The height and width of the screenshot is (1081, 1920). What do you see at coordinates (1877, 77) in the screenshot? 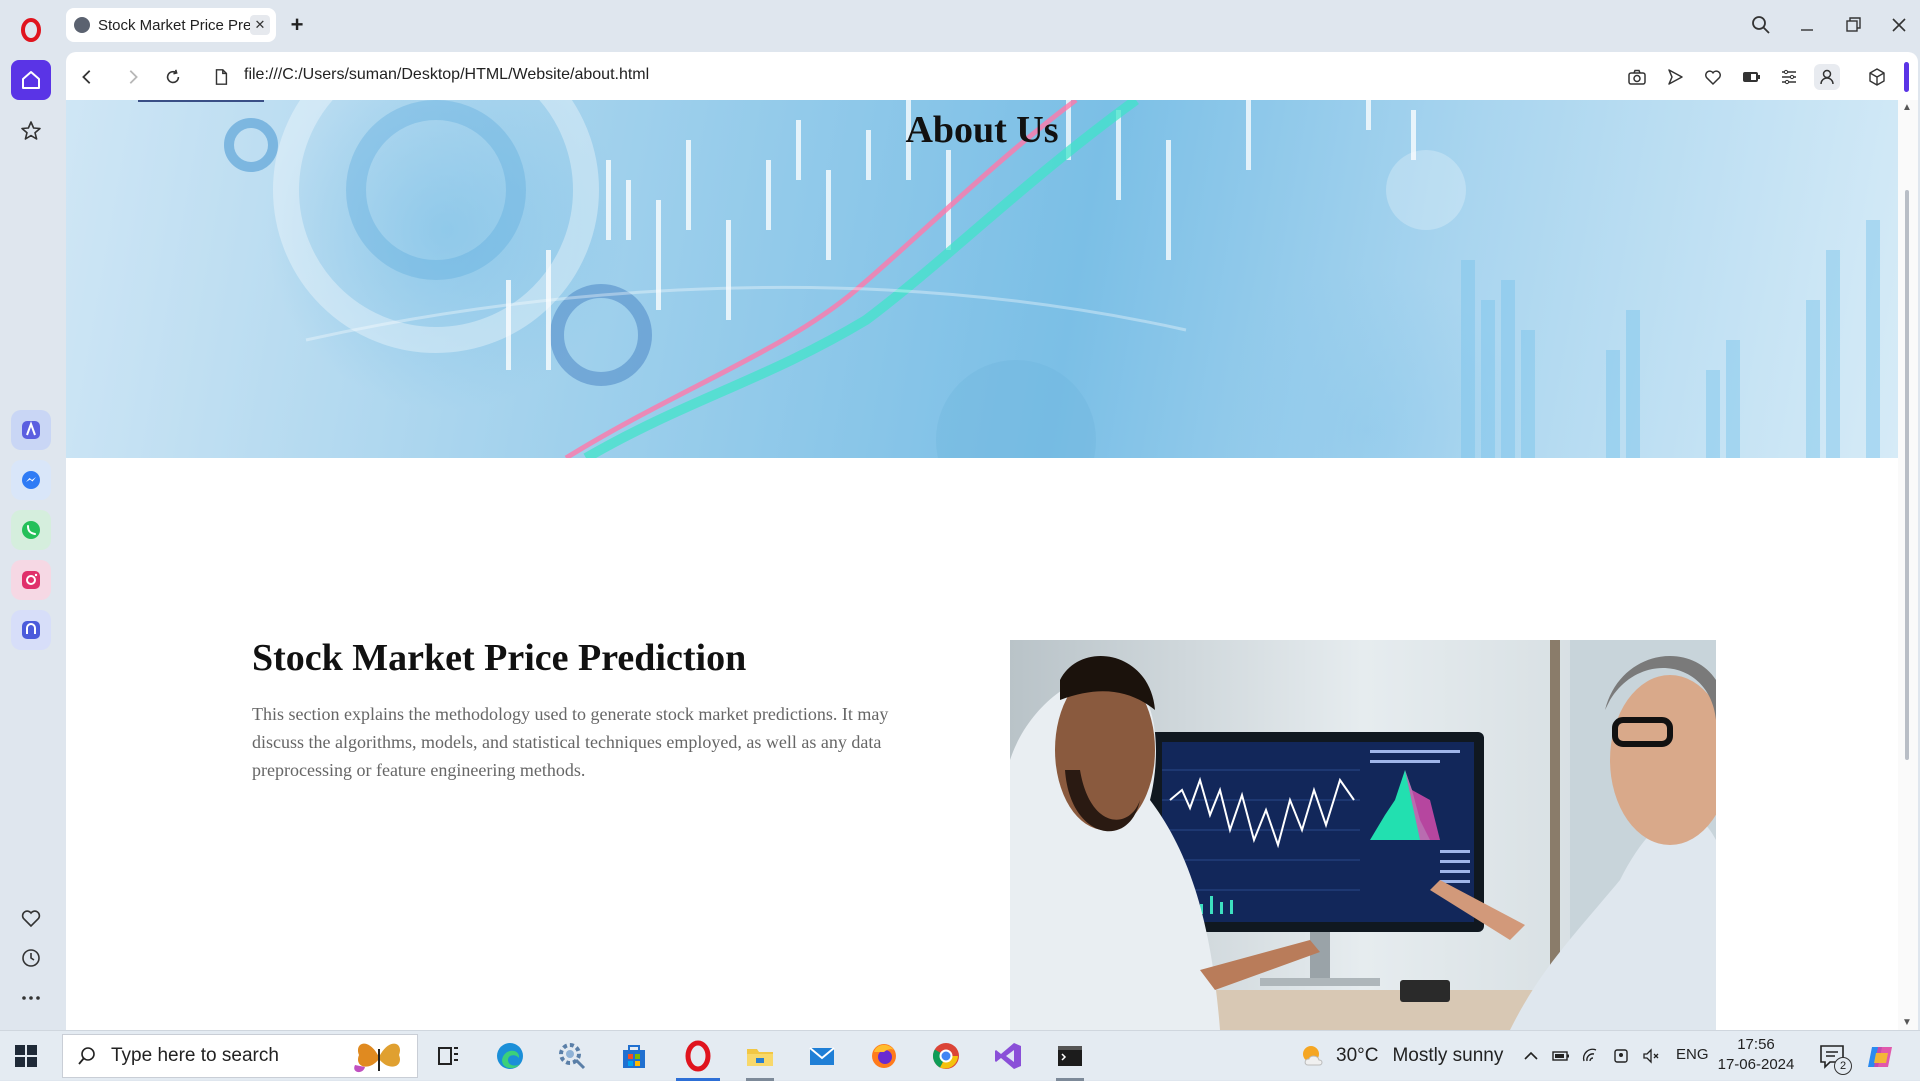
I see `extensions-cube-icon` at bounding box center [1877, 77].